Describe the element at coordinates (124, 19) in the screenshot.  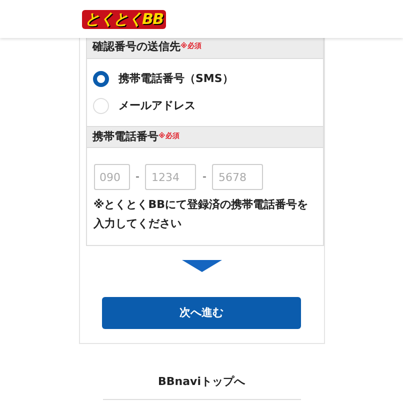
I see `logo: とくとくBB` at that location.